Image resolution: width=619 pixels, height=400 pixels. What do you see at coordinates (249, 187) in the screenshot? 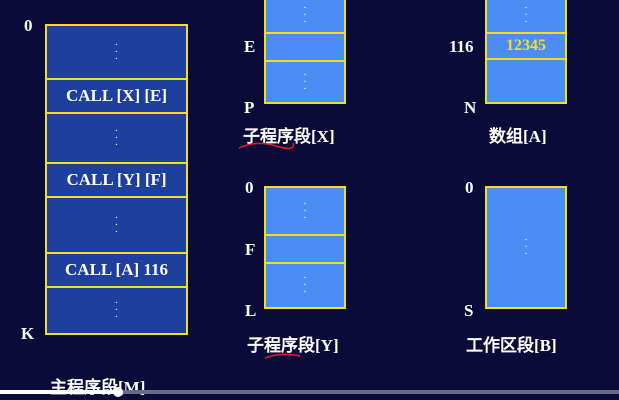
I see `sub-y-start-label: 0` at bounding box center [249, 187].